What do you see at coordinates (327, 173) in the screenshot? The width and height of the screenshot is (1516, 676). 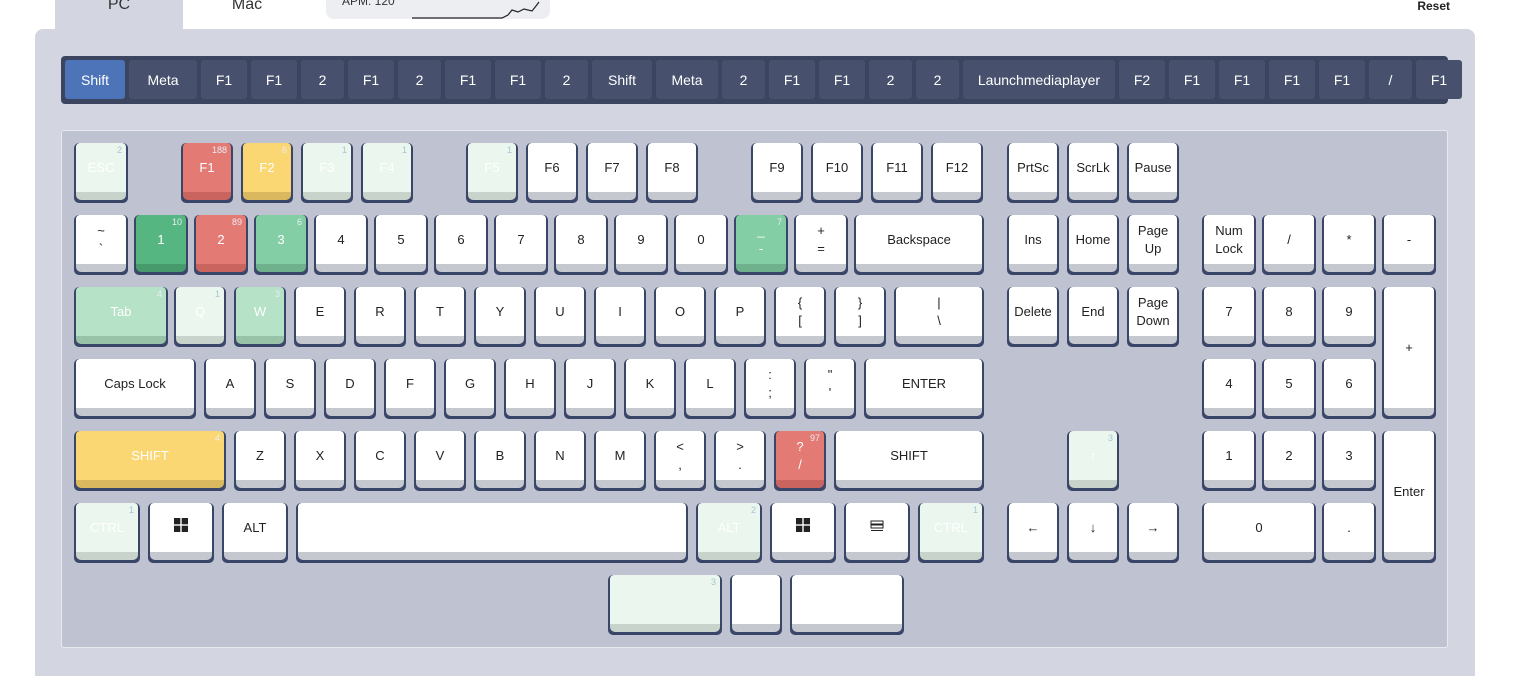 I see `key-f3: F3 1` at bounding box center [327, 173].